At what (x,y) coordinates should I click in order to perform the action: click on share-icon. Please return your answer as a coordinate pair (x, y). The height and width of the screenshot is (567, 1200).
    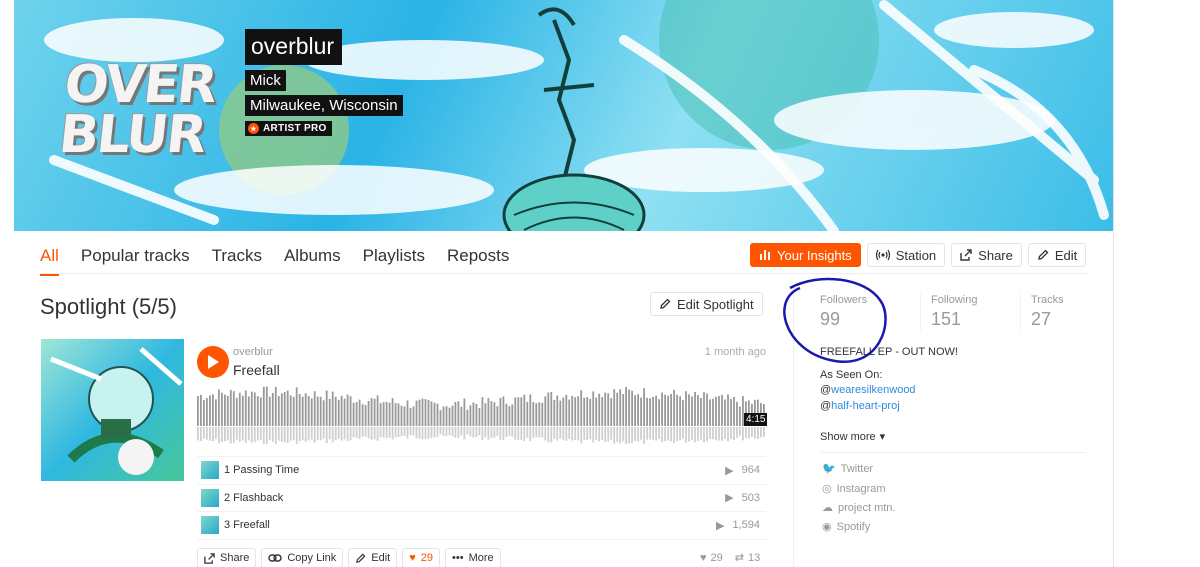
    Looking at the image, I should click on (966, 255).